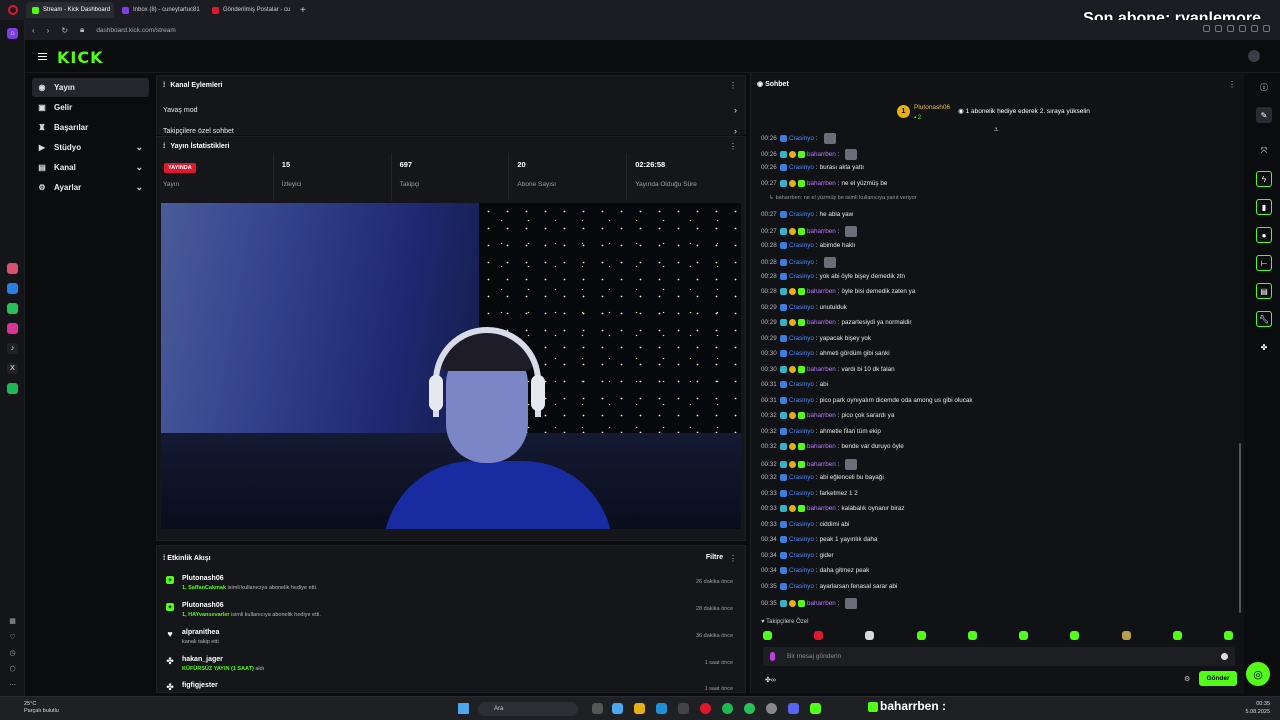 This screenshot has width=1280, height=720. Describe the element at coordinates (1224, 656) in the screenshot. I see `emoji-icon` at that location.